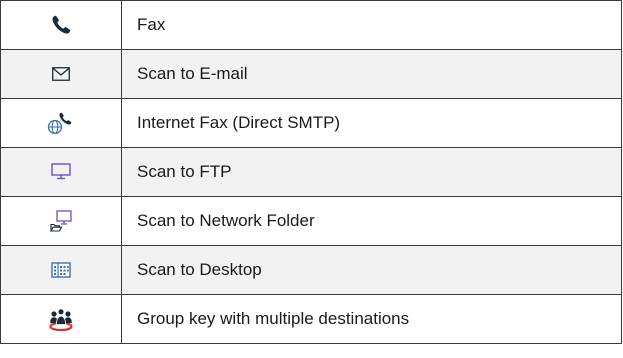  What do you see at coordinates (371, 172) in the screenshot?
I see `row-label: Scan to FTP` at bounding box center [371, 172].